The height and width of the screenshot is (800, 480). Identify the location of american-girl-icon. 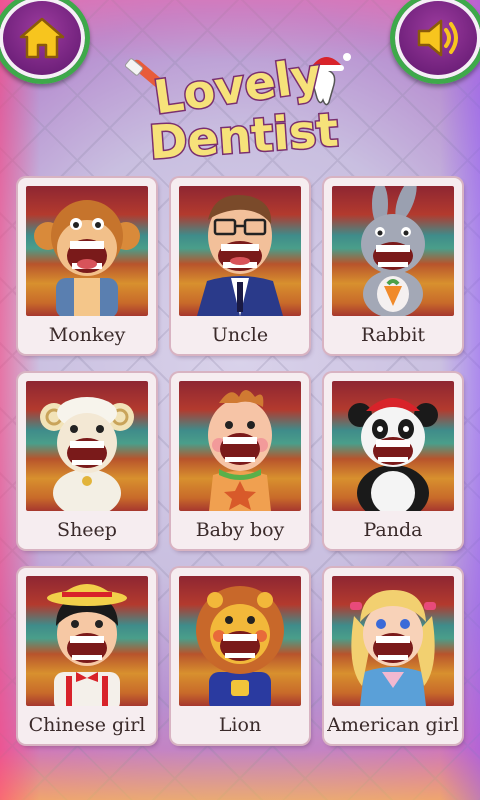
(393, 648).